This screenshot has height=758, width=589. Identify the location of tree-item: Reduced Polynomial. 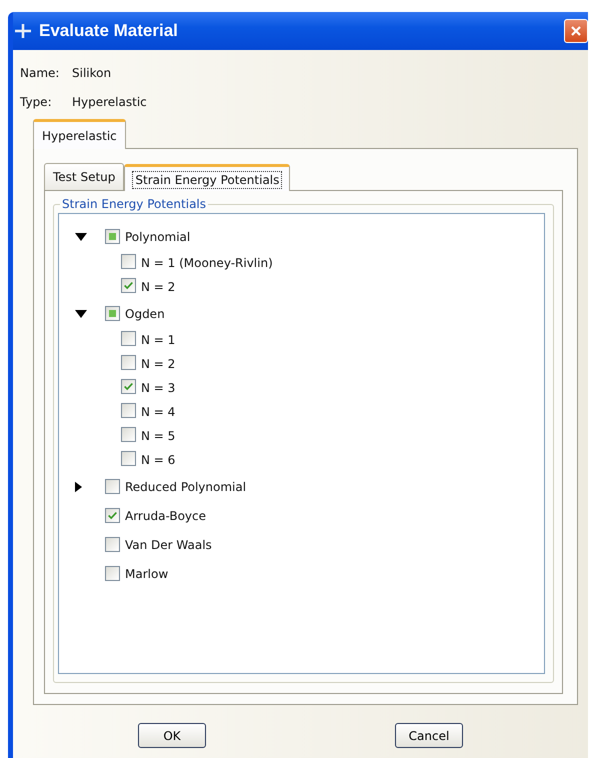
(185, 487).